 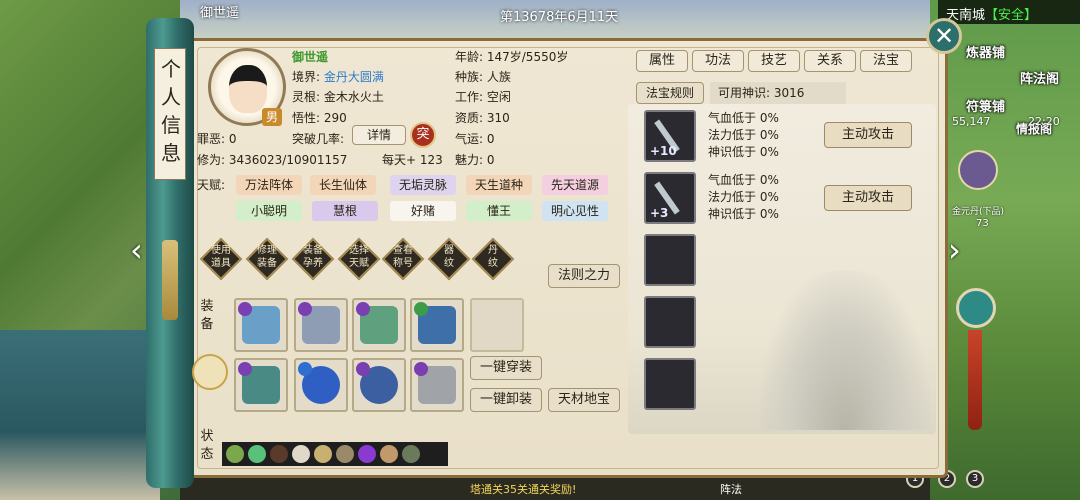 I want to click on npc-avatar, so click(x=978, y=170).